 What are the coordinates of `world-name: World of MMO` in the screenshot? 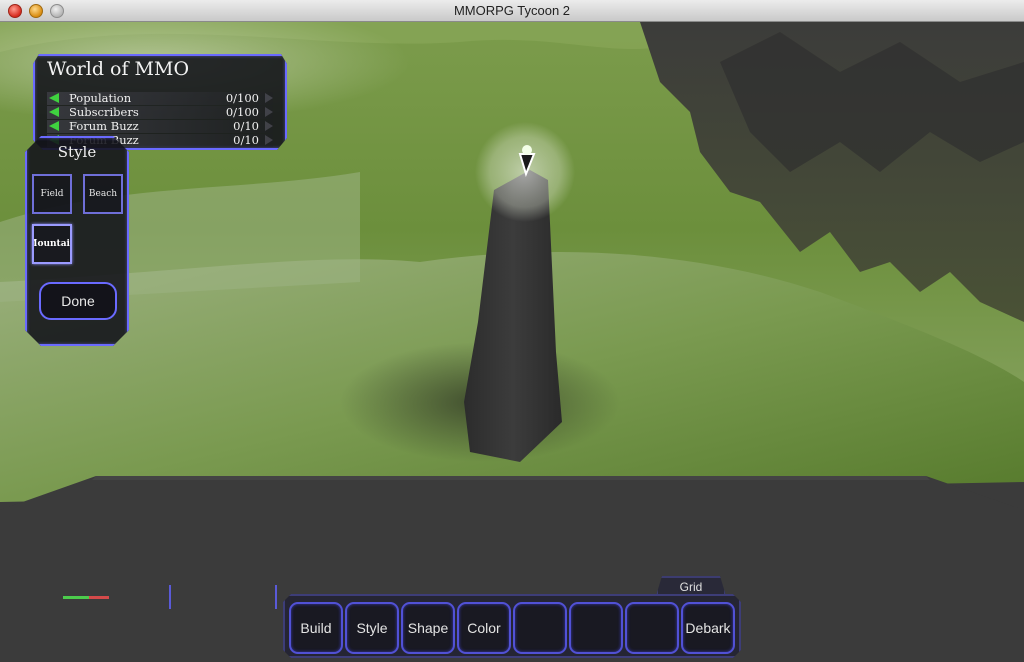 It's located at (118, 69).